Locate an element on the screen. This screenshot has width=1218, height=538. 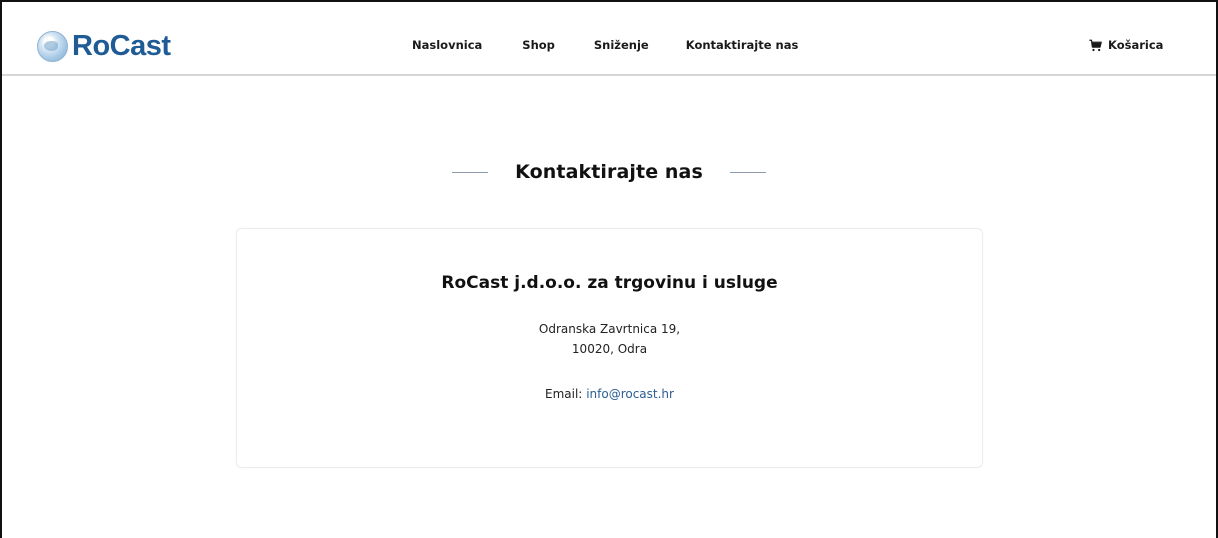
email-label: Email: is located at coordinates (564, 394).